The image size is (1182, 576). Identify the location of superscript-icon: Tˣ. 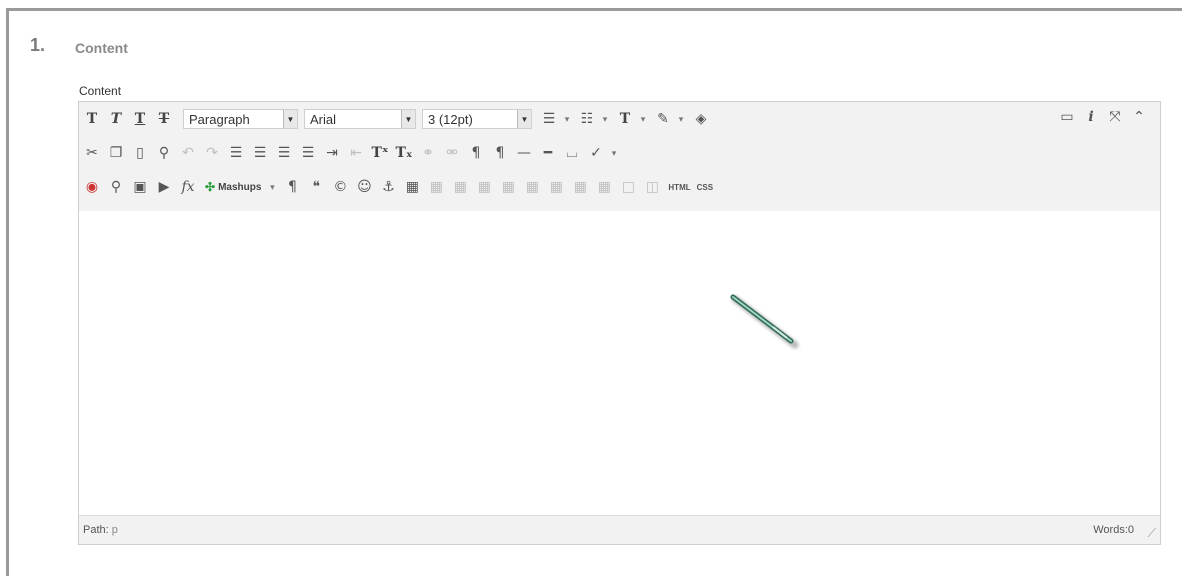
(380, 153).